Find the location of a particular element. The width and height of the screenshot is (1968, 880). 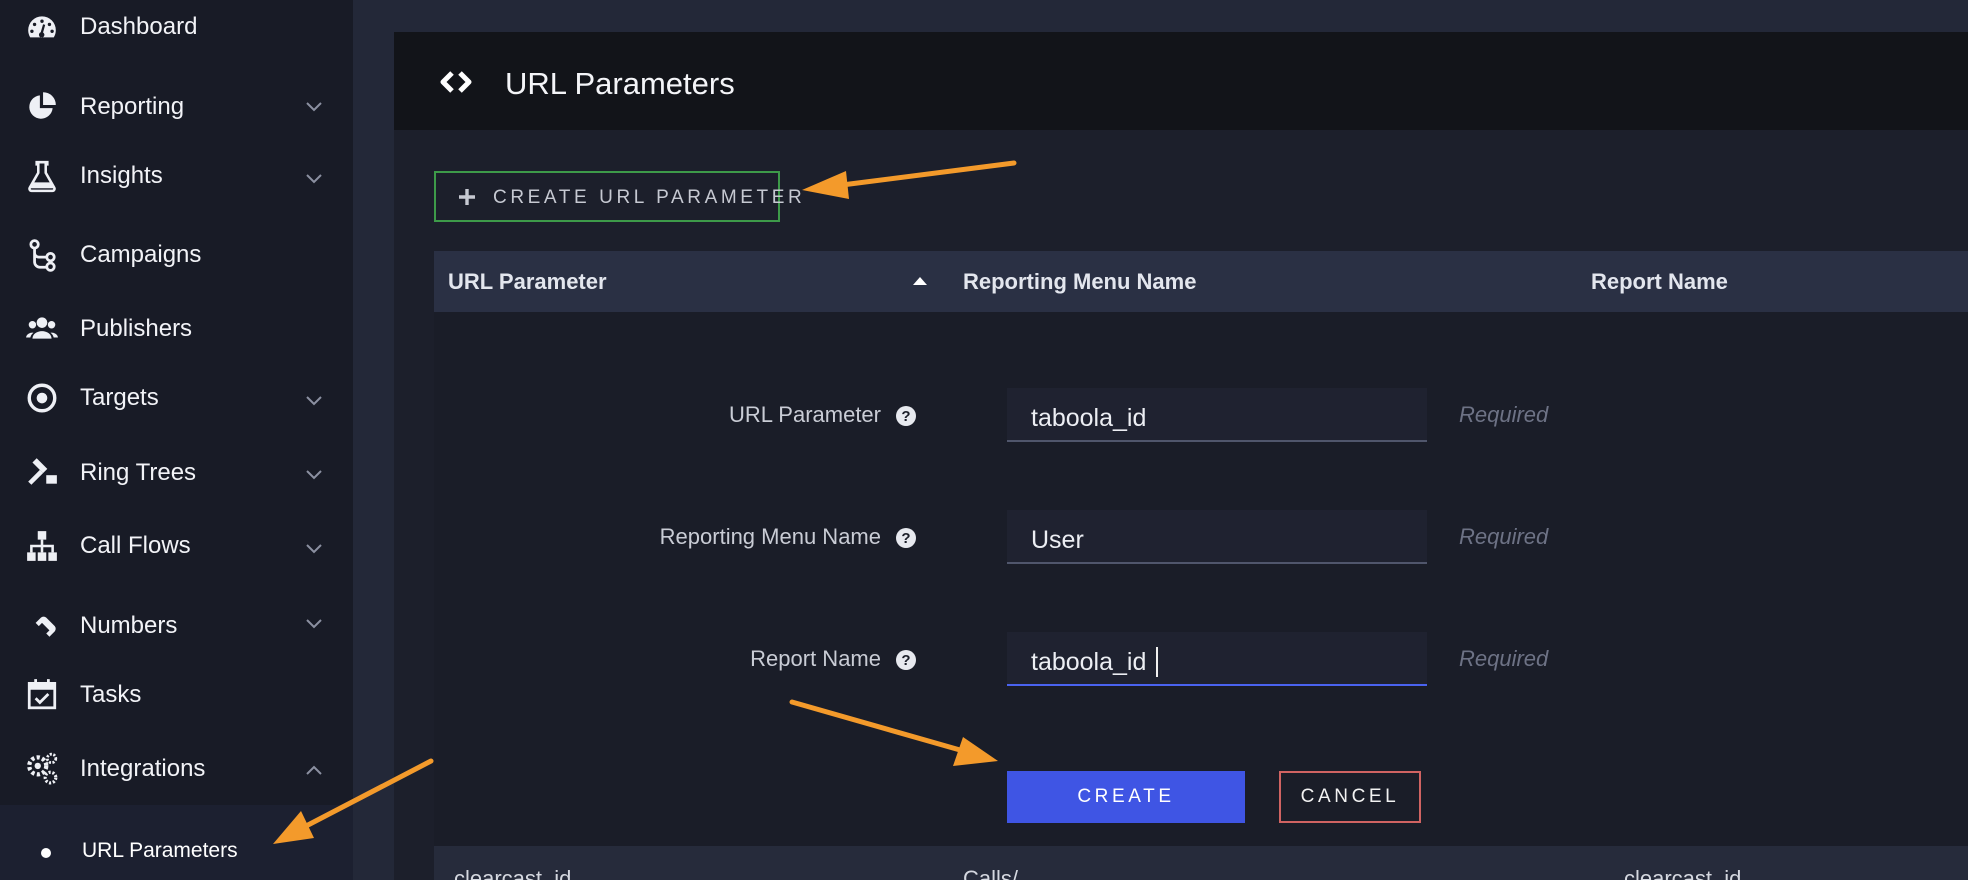

report-name-input is located at coordinates (1217, 659).